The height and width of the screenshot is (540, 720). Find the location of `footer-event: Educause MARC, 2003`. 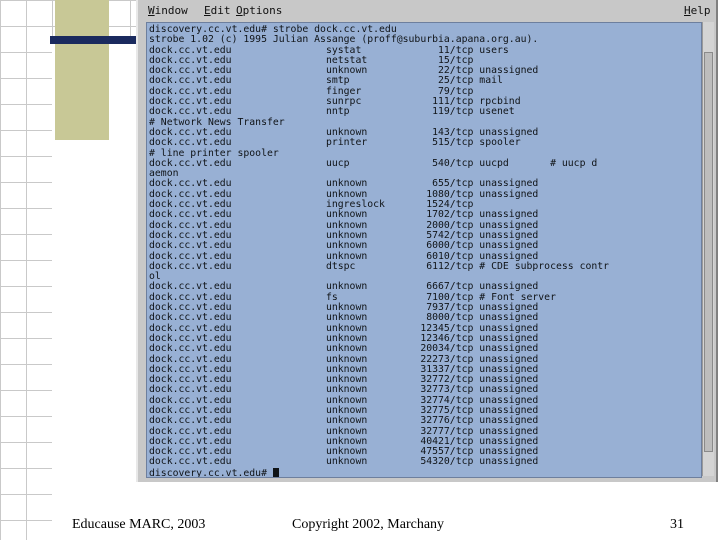

footer-event: Educause MARC, 2003 is located at coordinates (139, 524).